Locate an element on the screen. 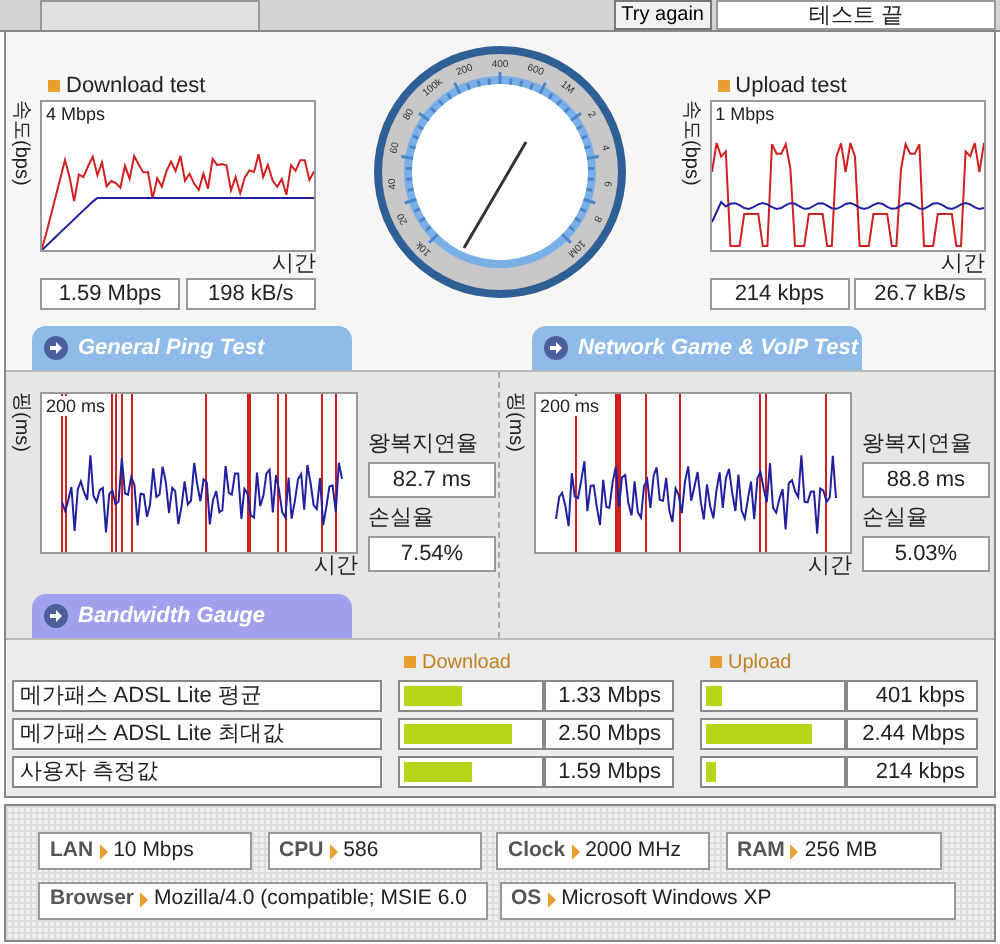 This screenshot has width=1000, height=944. latency-value: 82.7 ms is located at coordinates (432, 479).